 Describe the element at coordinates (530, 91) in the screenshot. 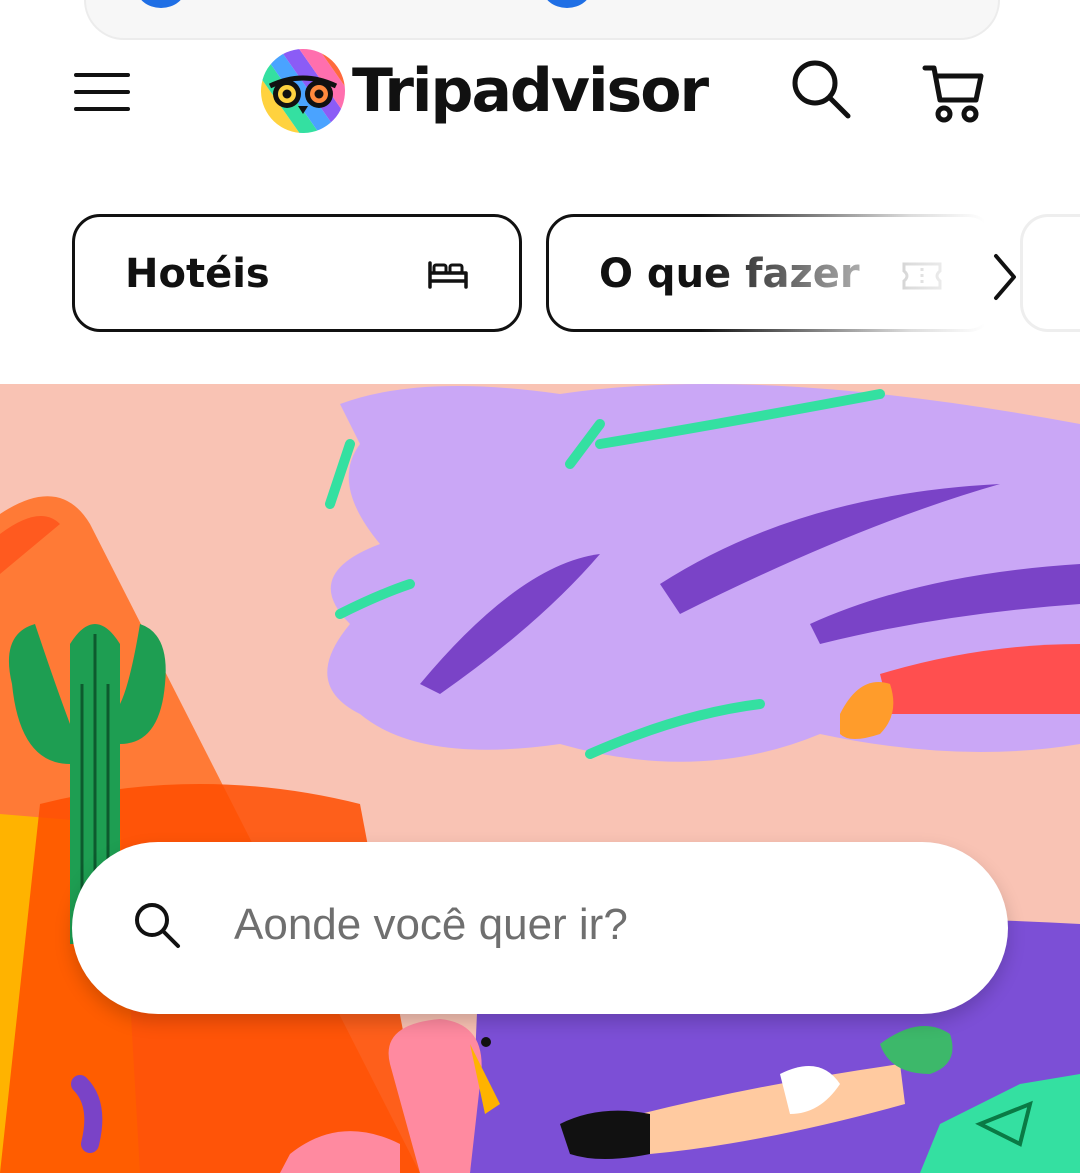

I see `logo-wordmark: Tripadvisor` at that location.